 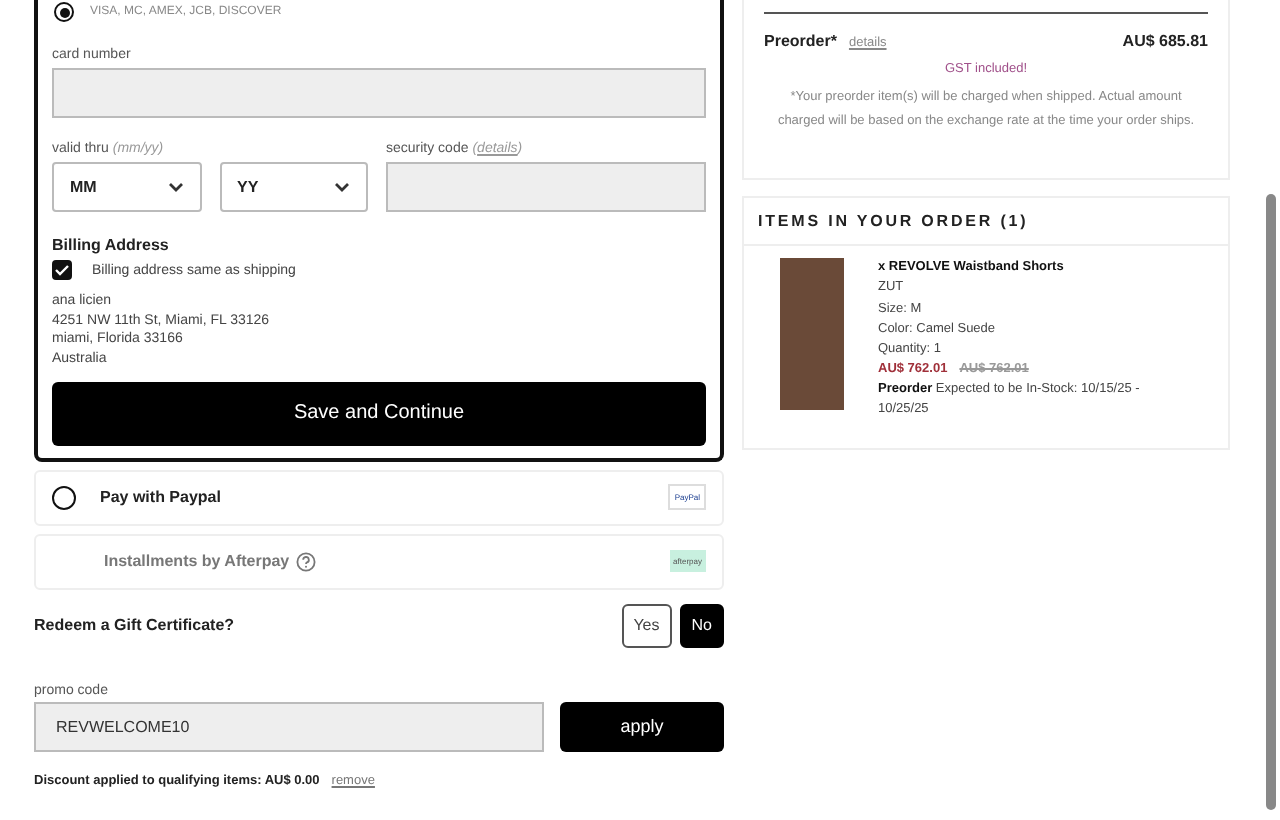 What do you see at coordinates (293, 187) in the screenshot?
I see `year-select: YY` at bounding box center [293, 187].